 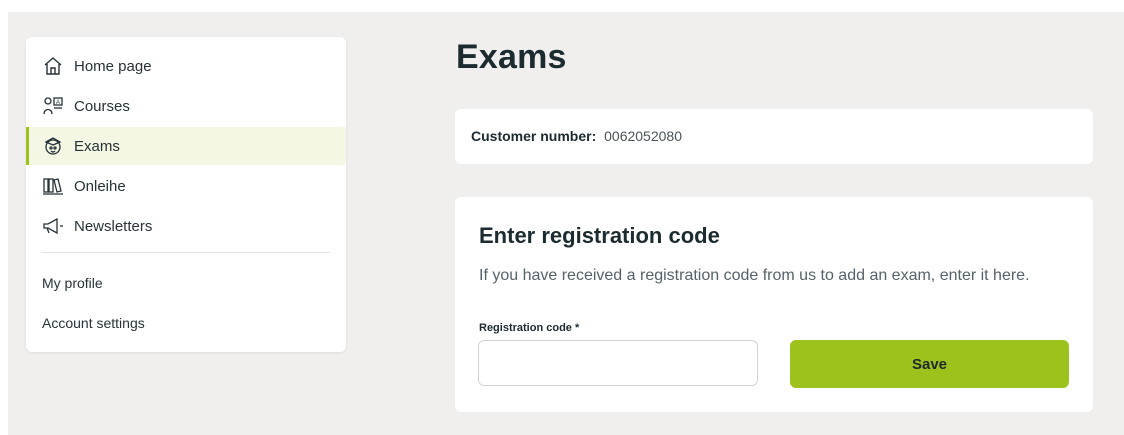 I want to click on sidebar-item-label: Courses, so click(x=102, y=106).